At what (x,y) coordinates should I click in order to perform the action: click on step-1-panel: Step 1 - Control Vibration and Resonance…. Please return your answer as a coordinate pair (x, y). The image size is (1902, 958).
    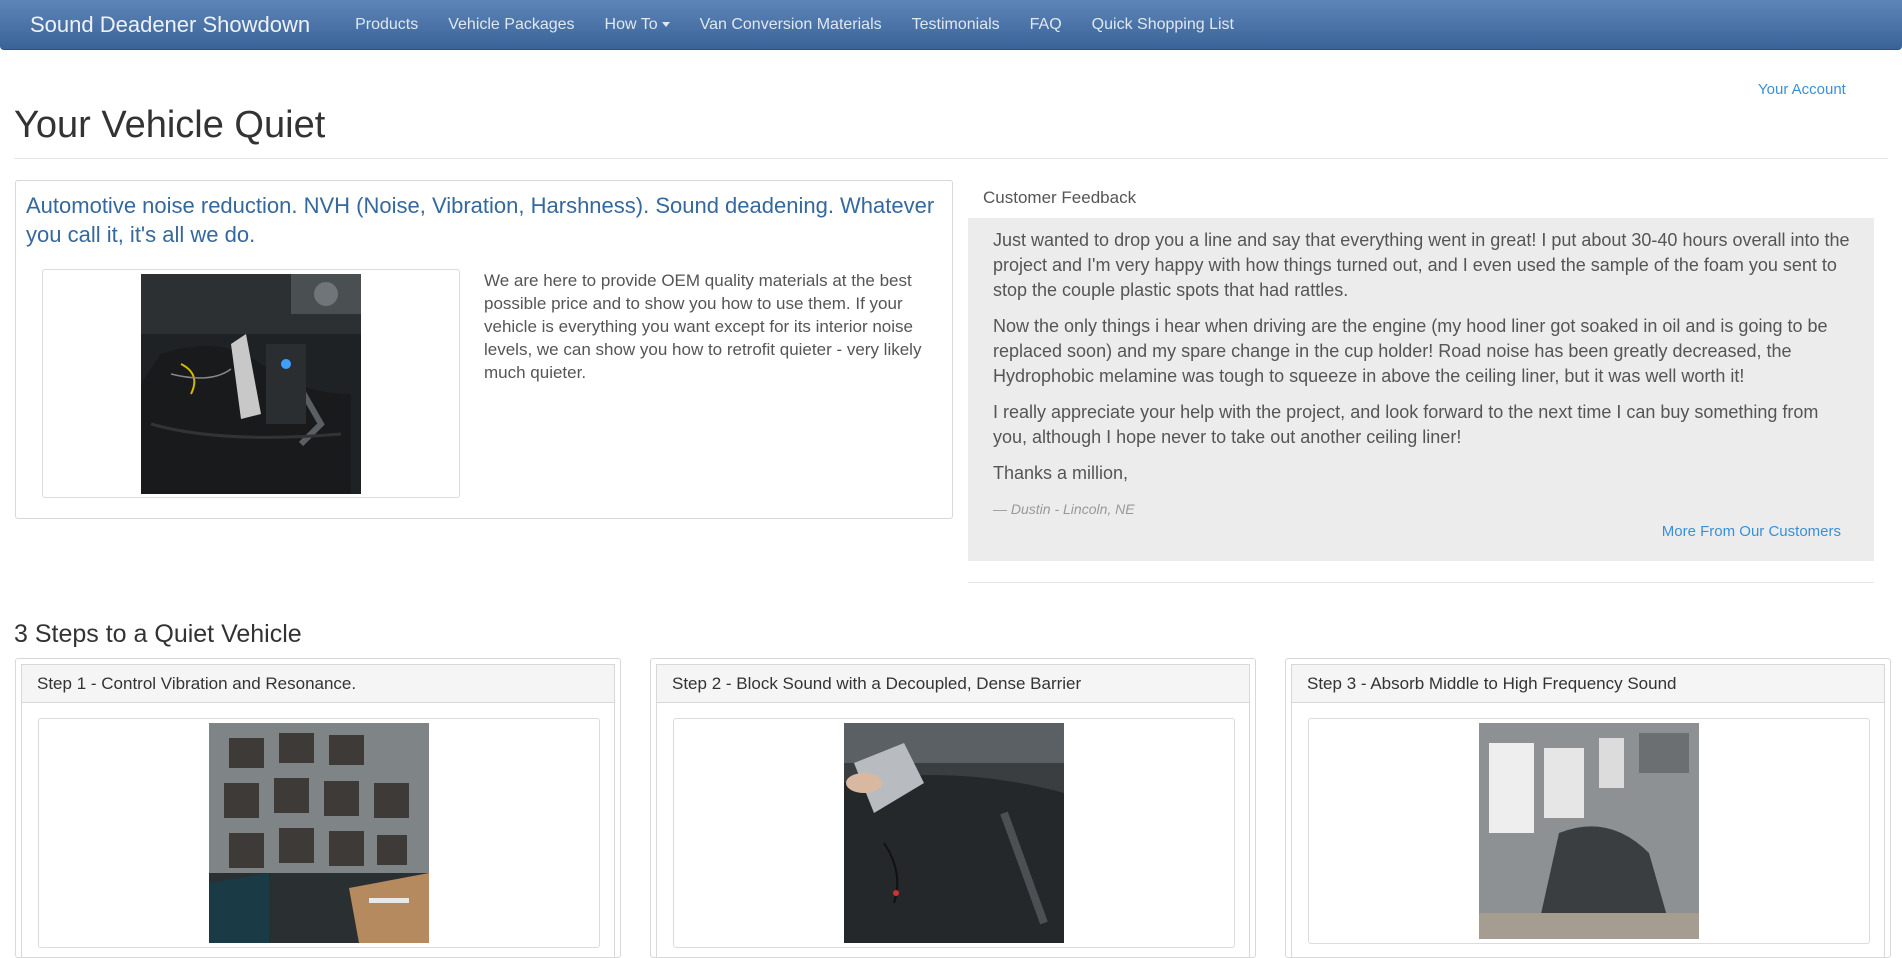
    Looking at the image, I should click on (318, 808).